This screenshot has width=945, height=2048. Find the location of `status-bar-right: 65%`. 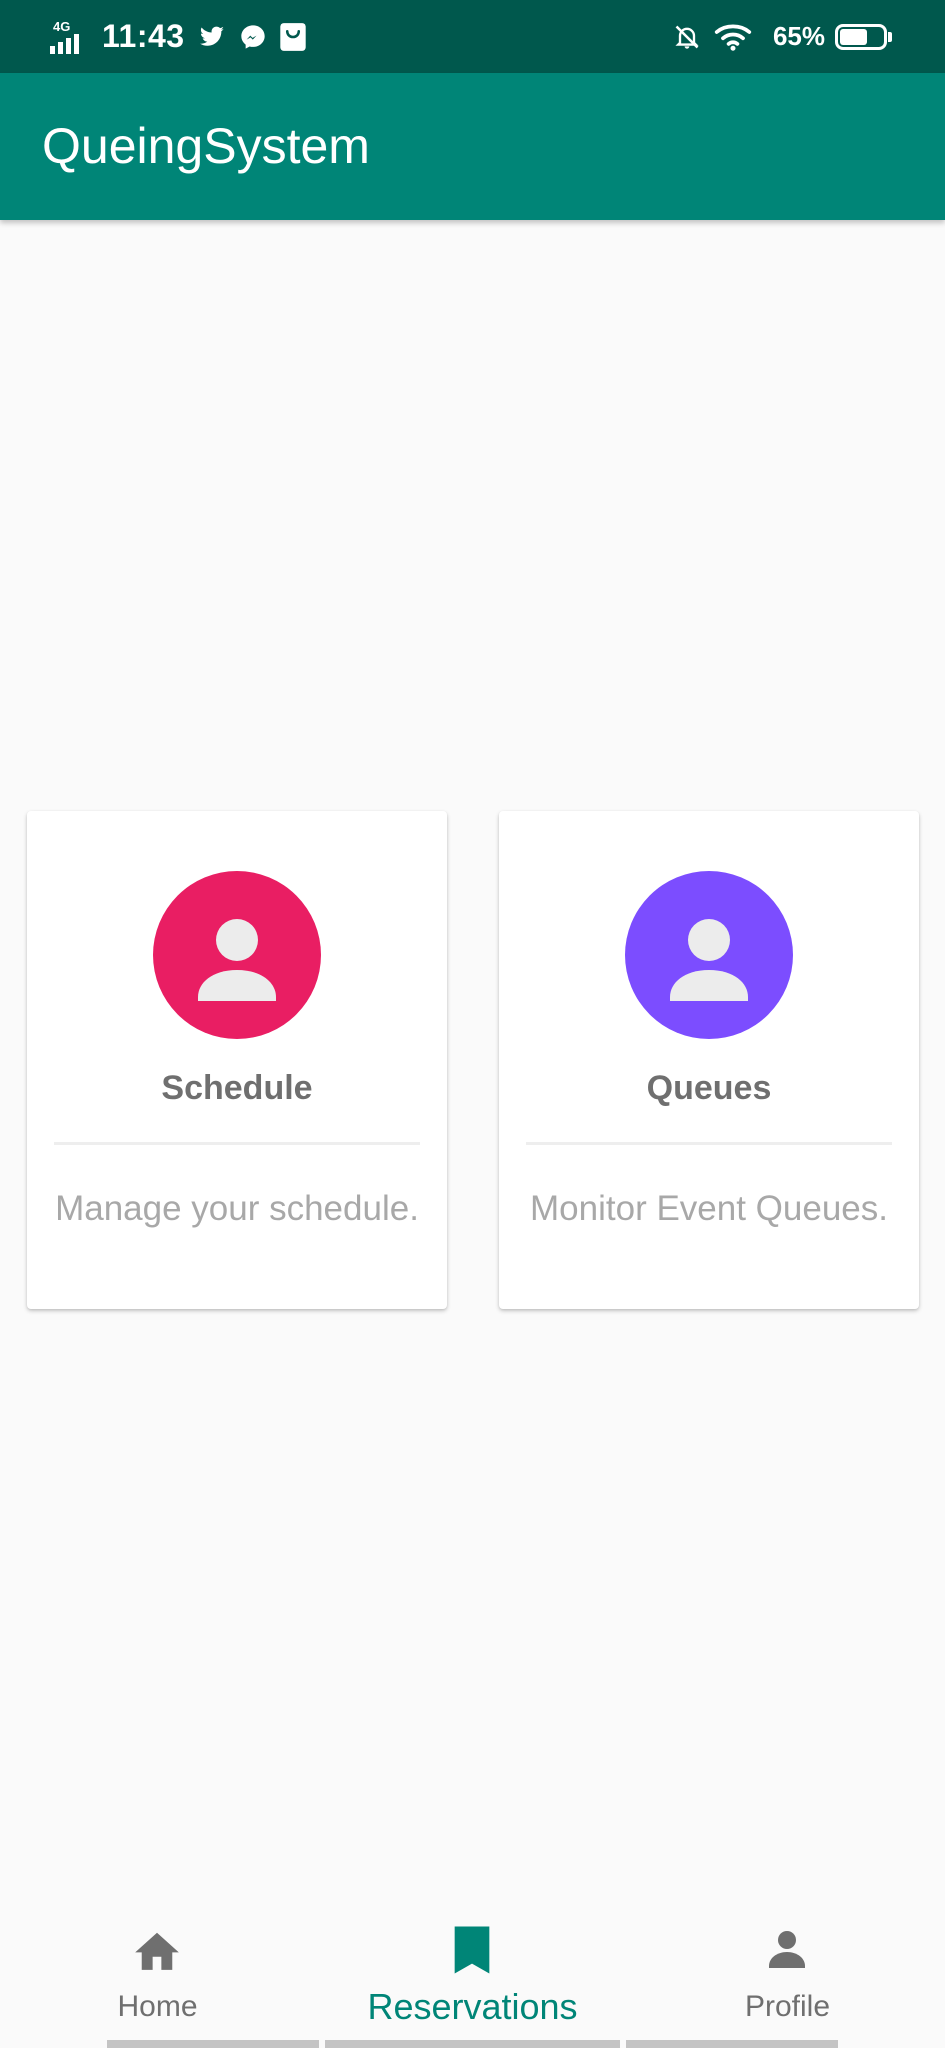

status-bar-right: 65% is located at coordinates (783, 36).